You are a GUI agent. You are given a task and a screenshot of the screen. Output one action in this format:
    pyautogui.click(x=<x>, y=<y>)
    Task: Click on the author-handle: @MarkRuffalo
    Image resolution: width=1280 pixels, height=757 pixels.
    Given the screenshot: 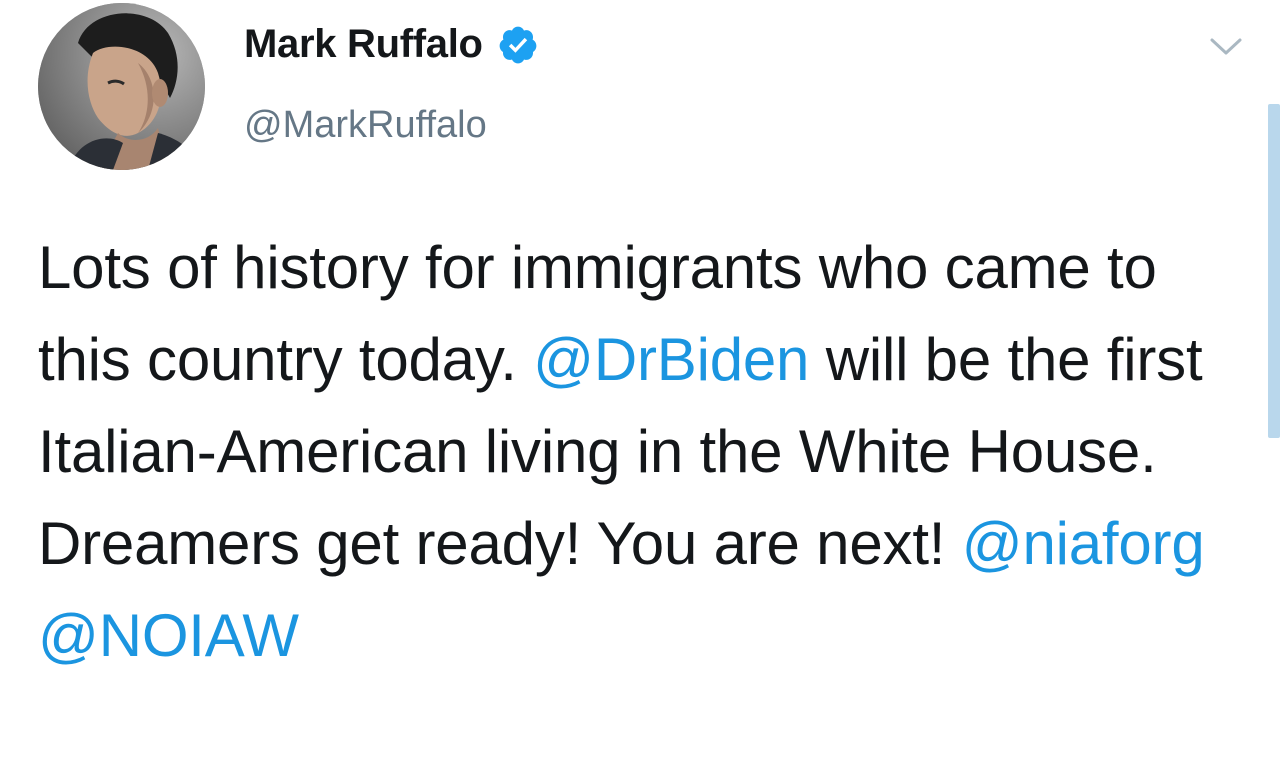 What is the action you would take?
    pyautogui.click(x=365, y=125)
    